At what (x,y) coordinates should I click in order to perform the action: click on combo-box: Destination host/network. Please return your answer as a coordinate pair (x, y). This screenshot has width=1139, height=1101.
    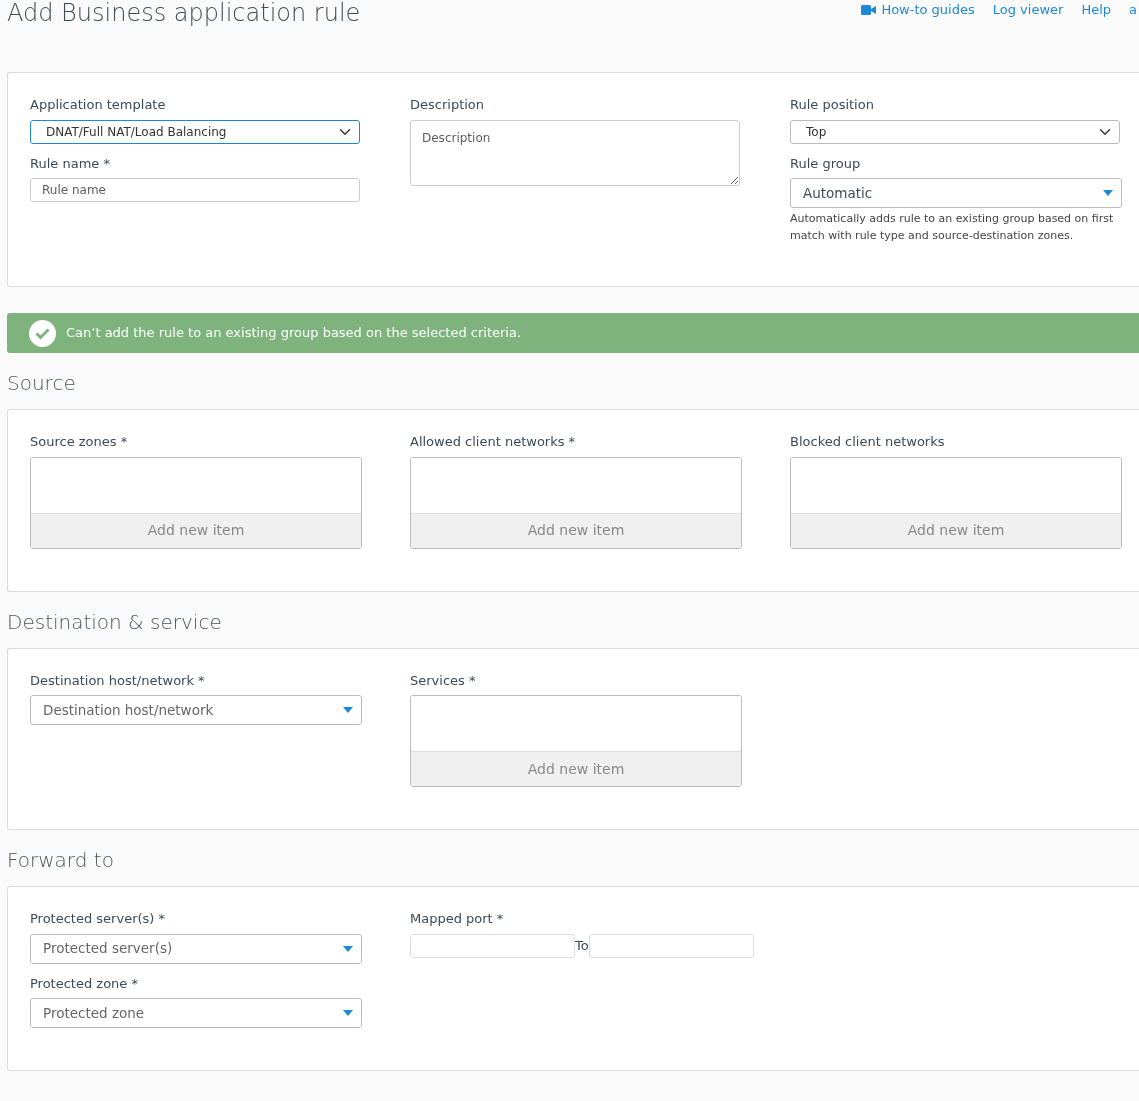
    Looking at the image, I should click on (196, 710).